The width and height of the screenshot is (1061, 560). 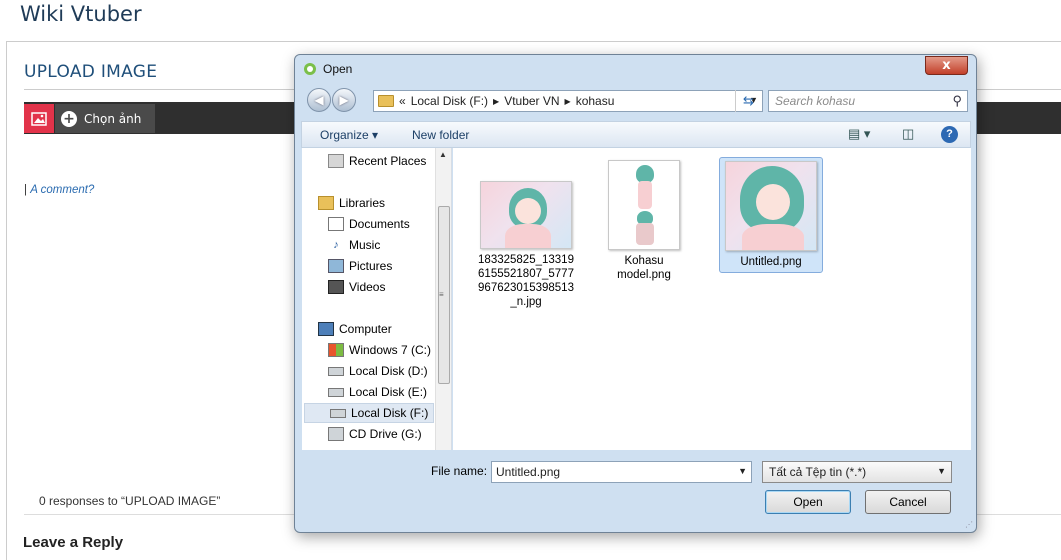 What do you see at coordinates (815, 101) in the screenshot?
I see `search-placeholder: Search kohasu` at bounding box center [815, 101].